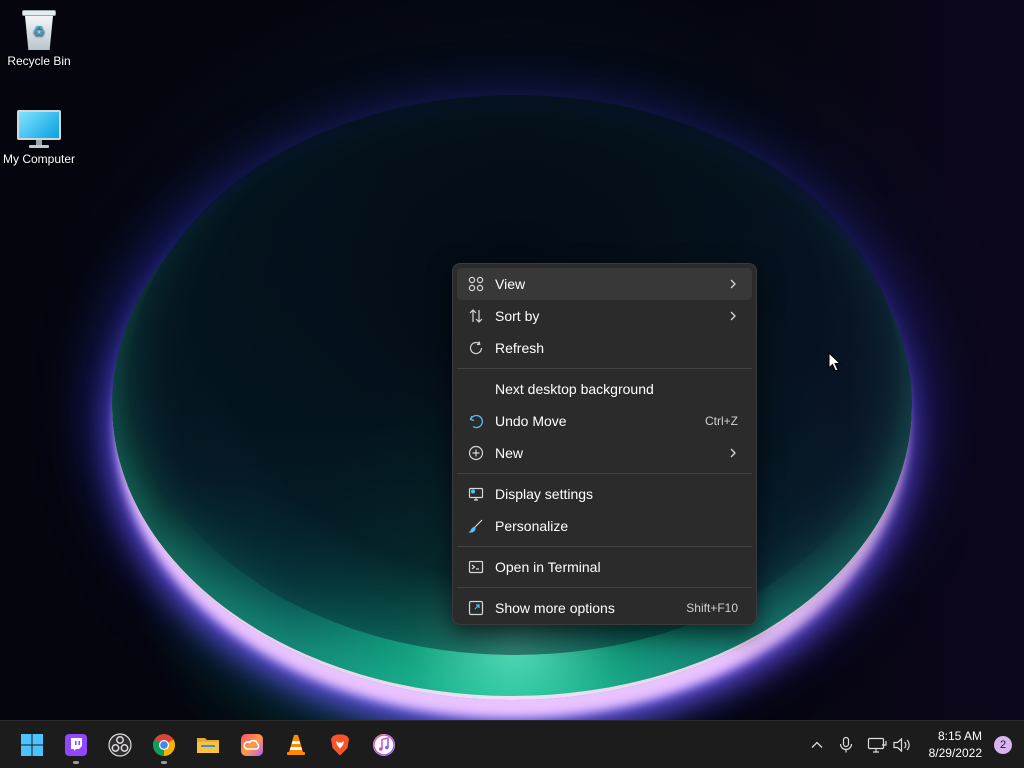  Describe the element at coordinates (476, 316) in the screenshot. I see `sort-icon` at that location.